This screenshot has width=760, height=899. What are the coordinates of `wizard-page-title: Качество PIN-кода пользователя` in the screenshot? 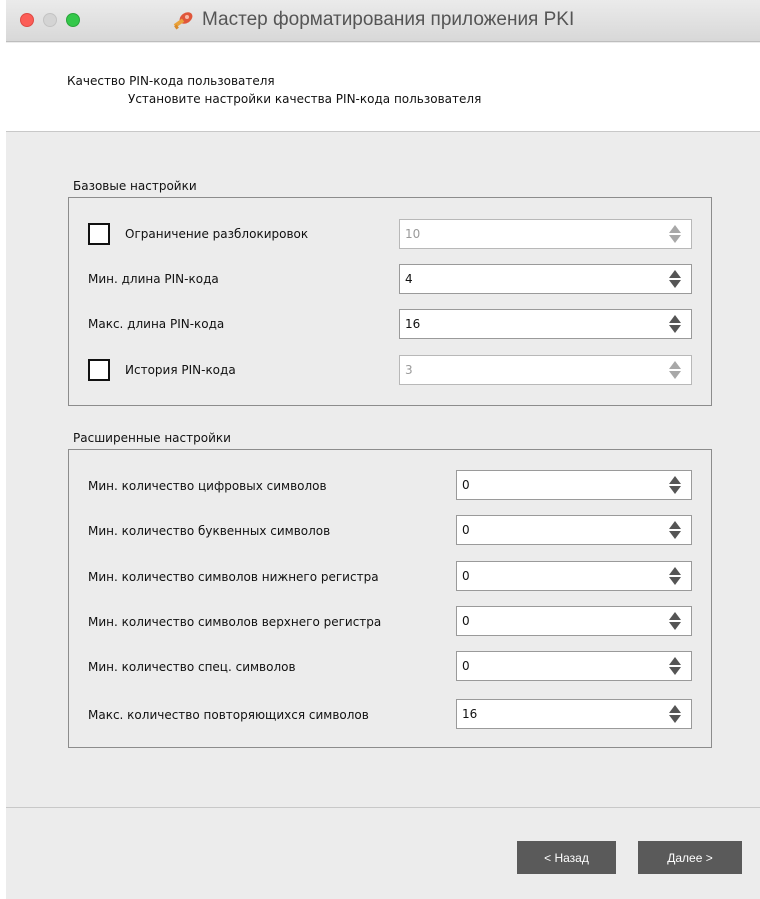 It's located at (171, 81).